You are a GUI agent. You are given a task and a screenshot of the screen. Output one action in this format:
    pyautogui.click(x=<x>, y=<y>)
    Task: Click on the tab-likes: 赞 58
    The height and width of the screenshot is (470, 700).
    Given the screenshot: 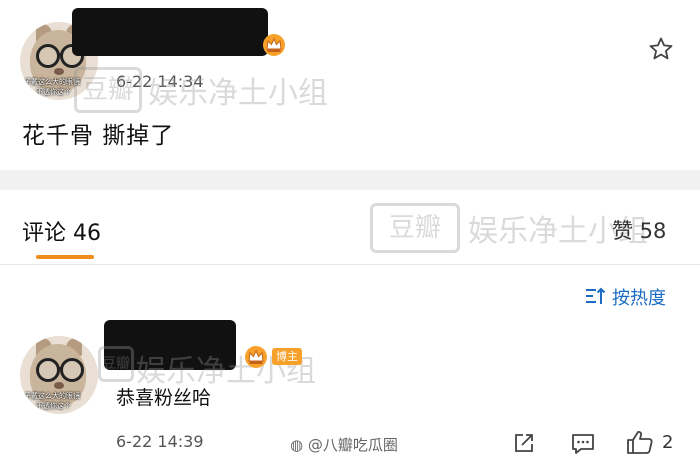 What is the action you would take?
    pyautogui.click(x=639, y=230)
    